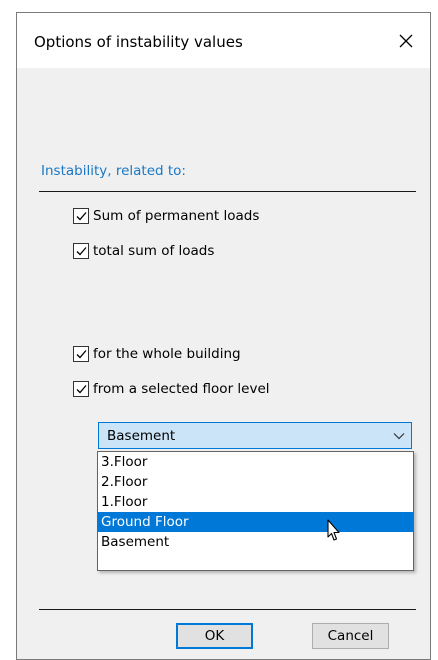  What do you see at coordinates (255, 542) in the screenshot?
I see `dropdown-option-basement: Basement` at bounding box center [255, 542].